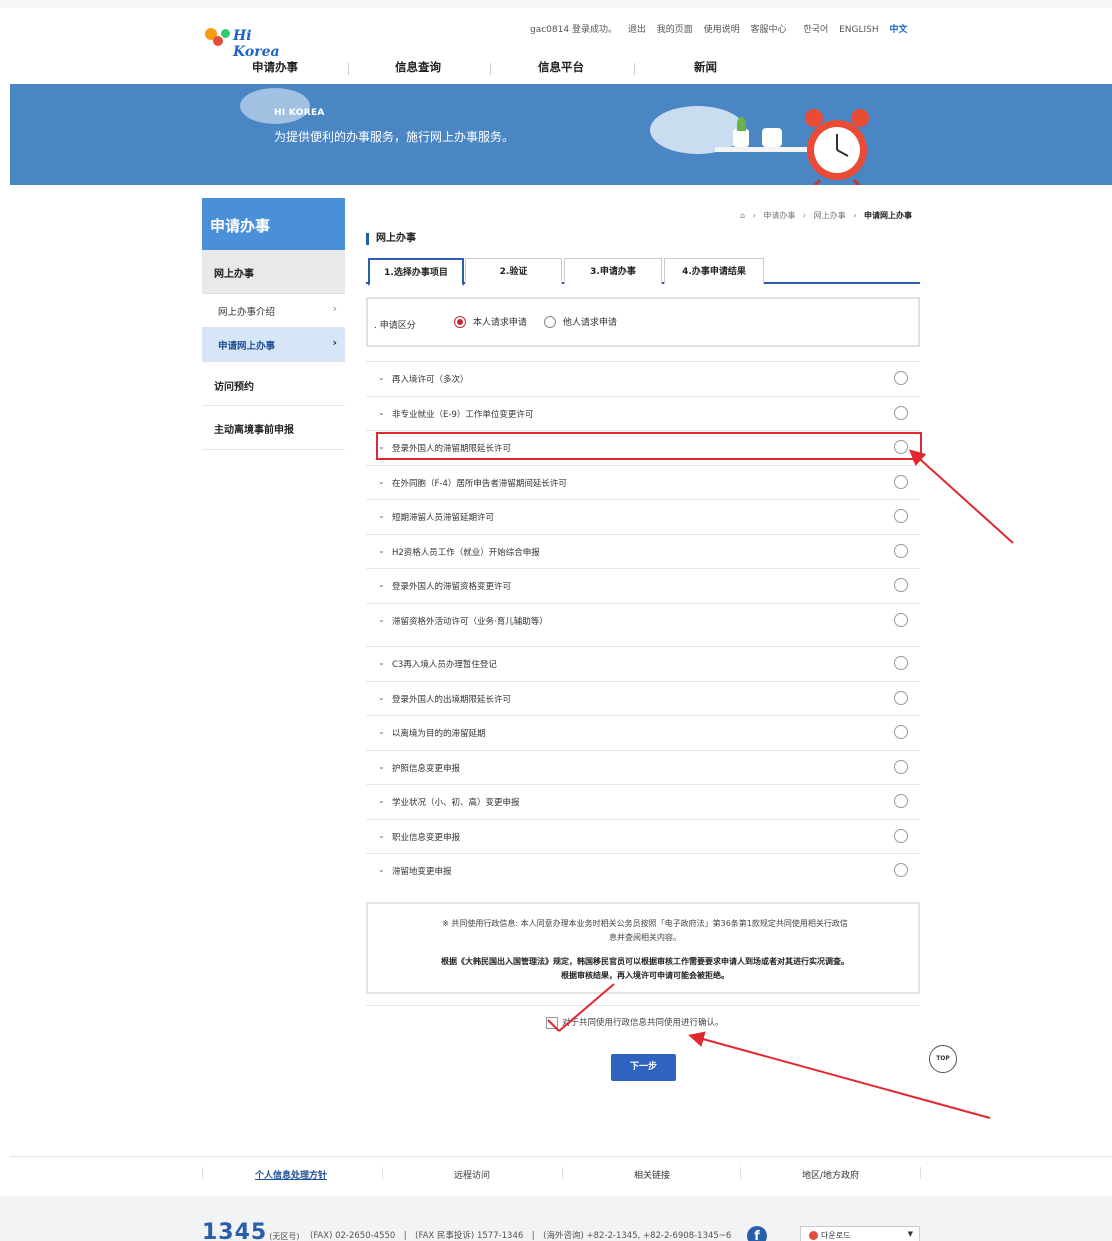  I want to click on sidebar-item-online: 网上办事, so click(273, 272).